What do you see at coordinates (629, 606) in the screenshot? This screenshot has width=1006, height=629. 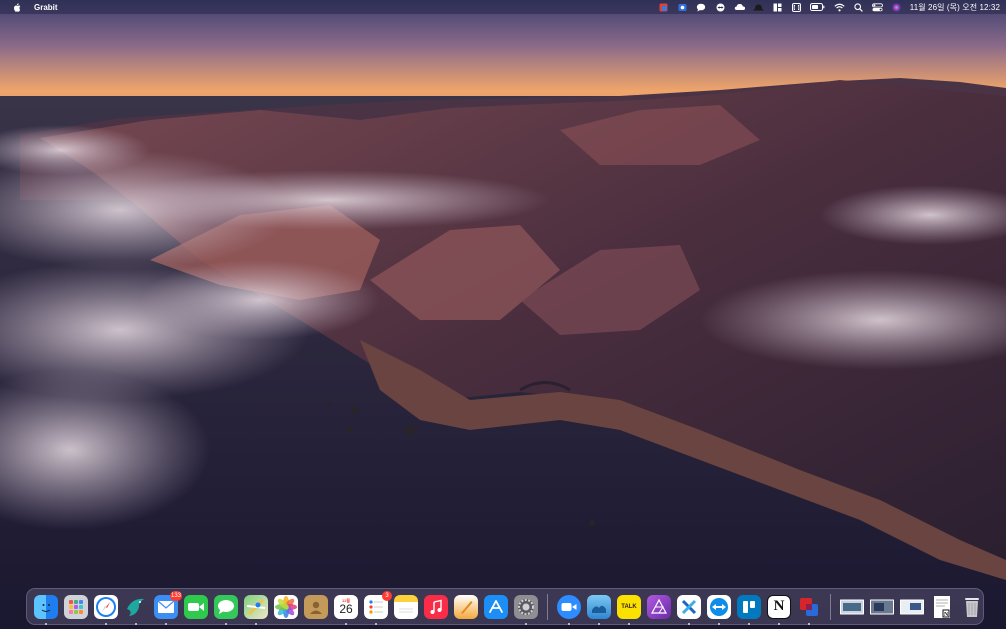 I see `kakaotalk-icon: TALK` at bounding box center [629, 606].